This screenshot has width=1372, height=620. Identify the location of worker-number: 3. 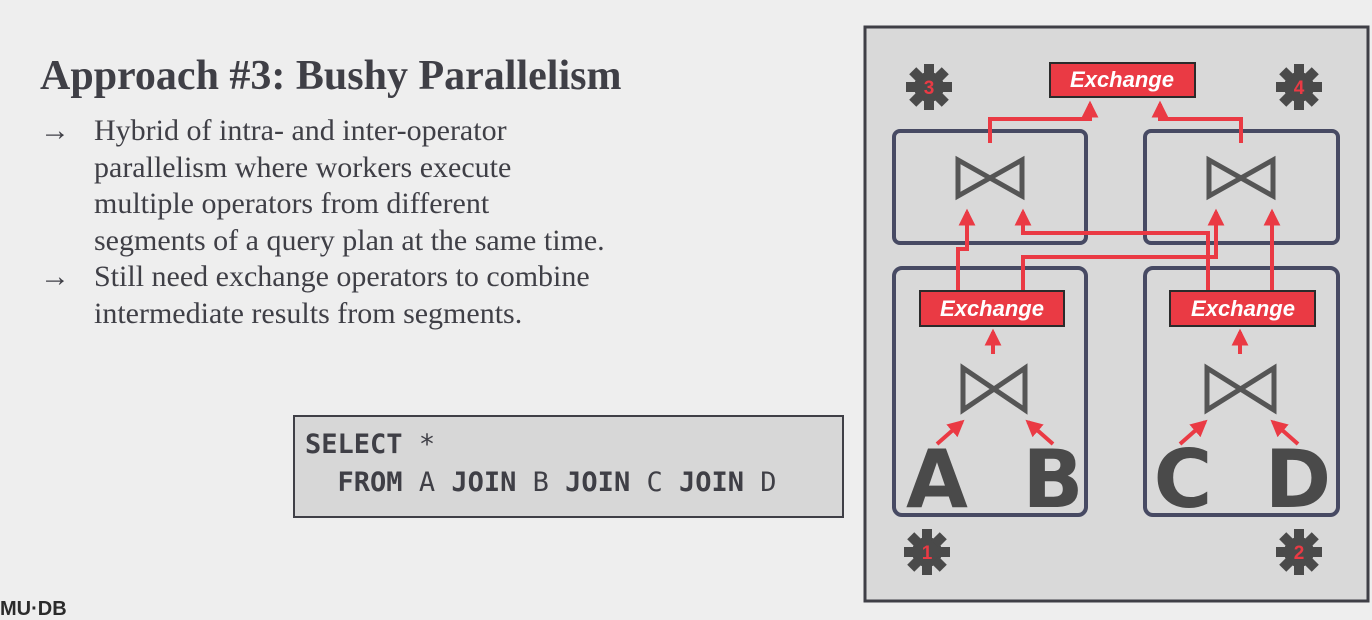
(929, 88).